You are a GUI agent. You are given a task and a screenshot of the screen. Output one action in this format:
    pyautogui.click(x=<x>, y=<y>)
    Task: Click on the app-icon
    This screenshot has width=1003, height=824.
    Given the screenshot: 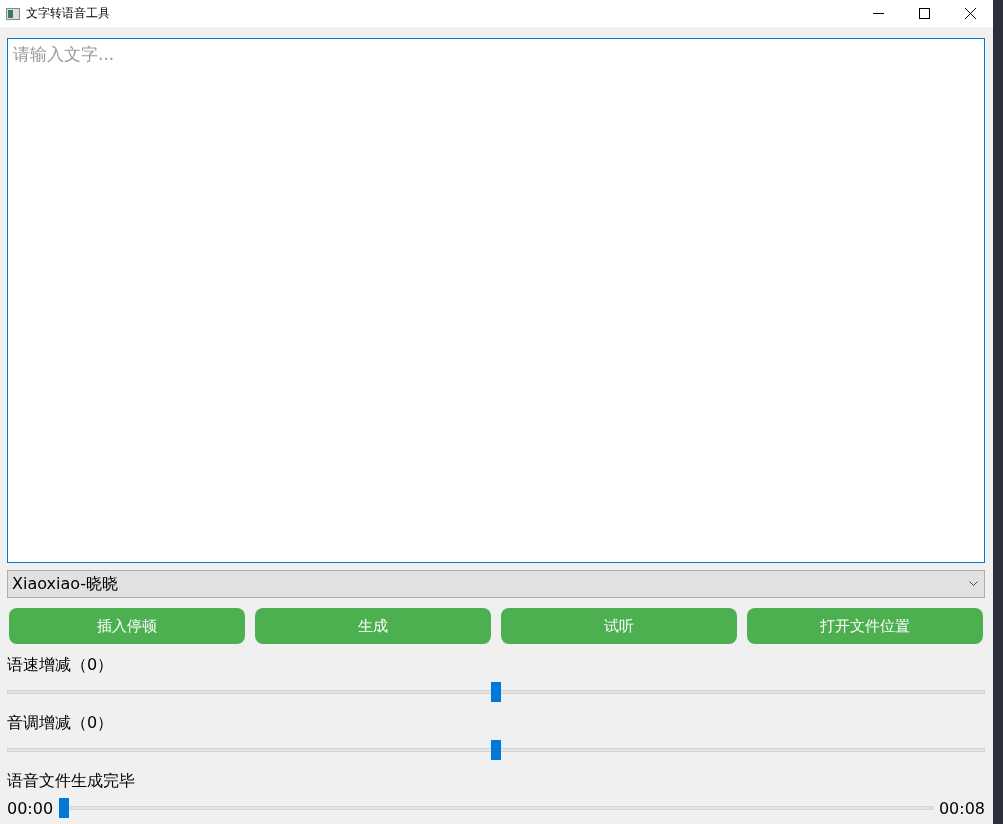 What is the action you would take?
    pyautogui.click(x=13, y=13)
    